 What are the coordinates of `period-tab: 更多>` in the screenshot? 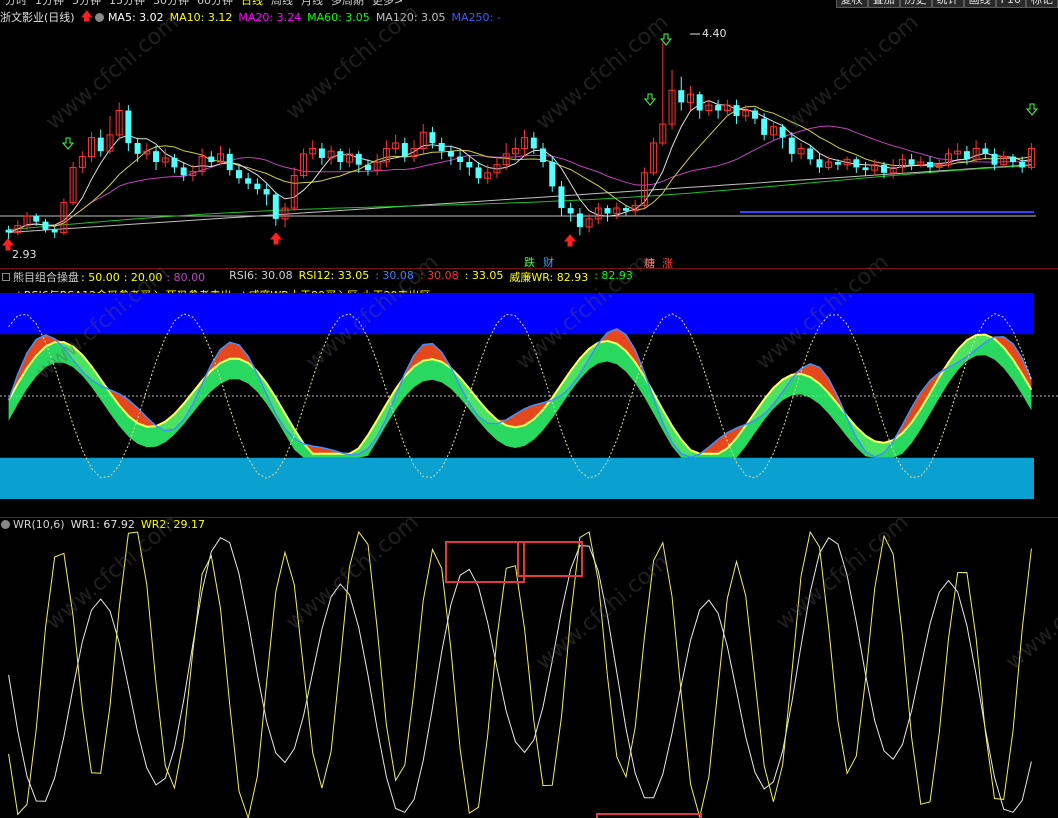 It's located at (387, 3).